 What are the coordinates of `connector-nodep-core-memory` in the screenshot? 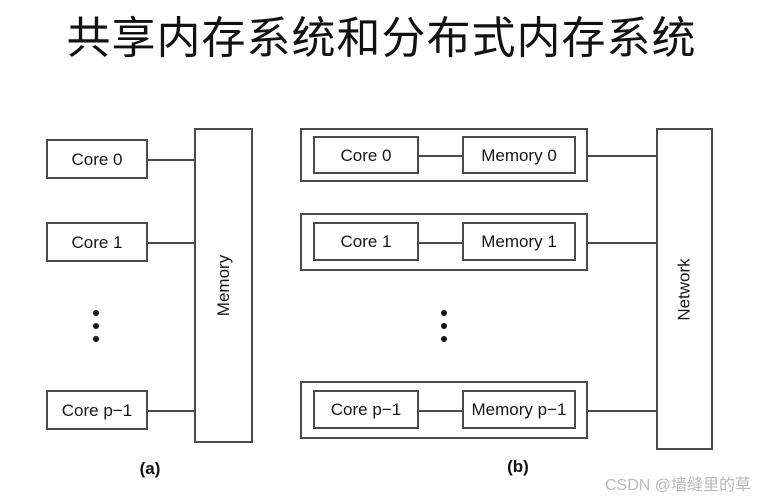 It's located at (440, 411).